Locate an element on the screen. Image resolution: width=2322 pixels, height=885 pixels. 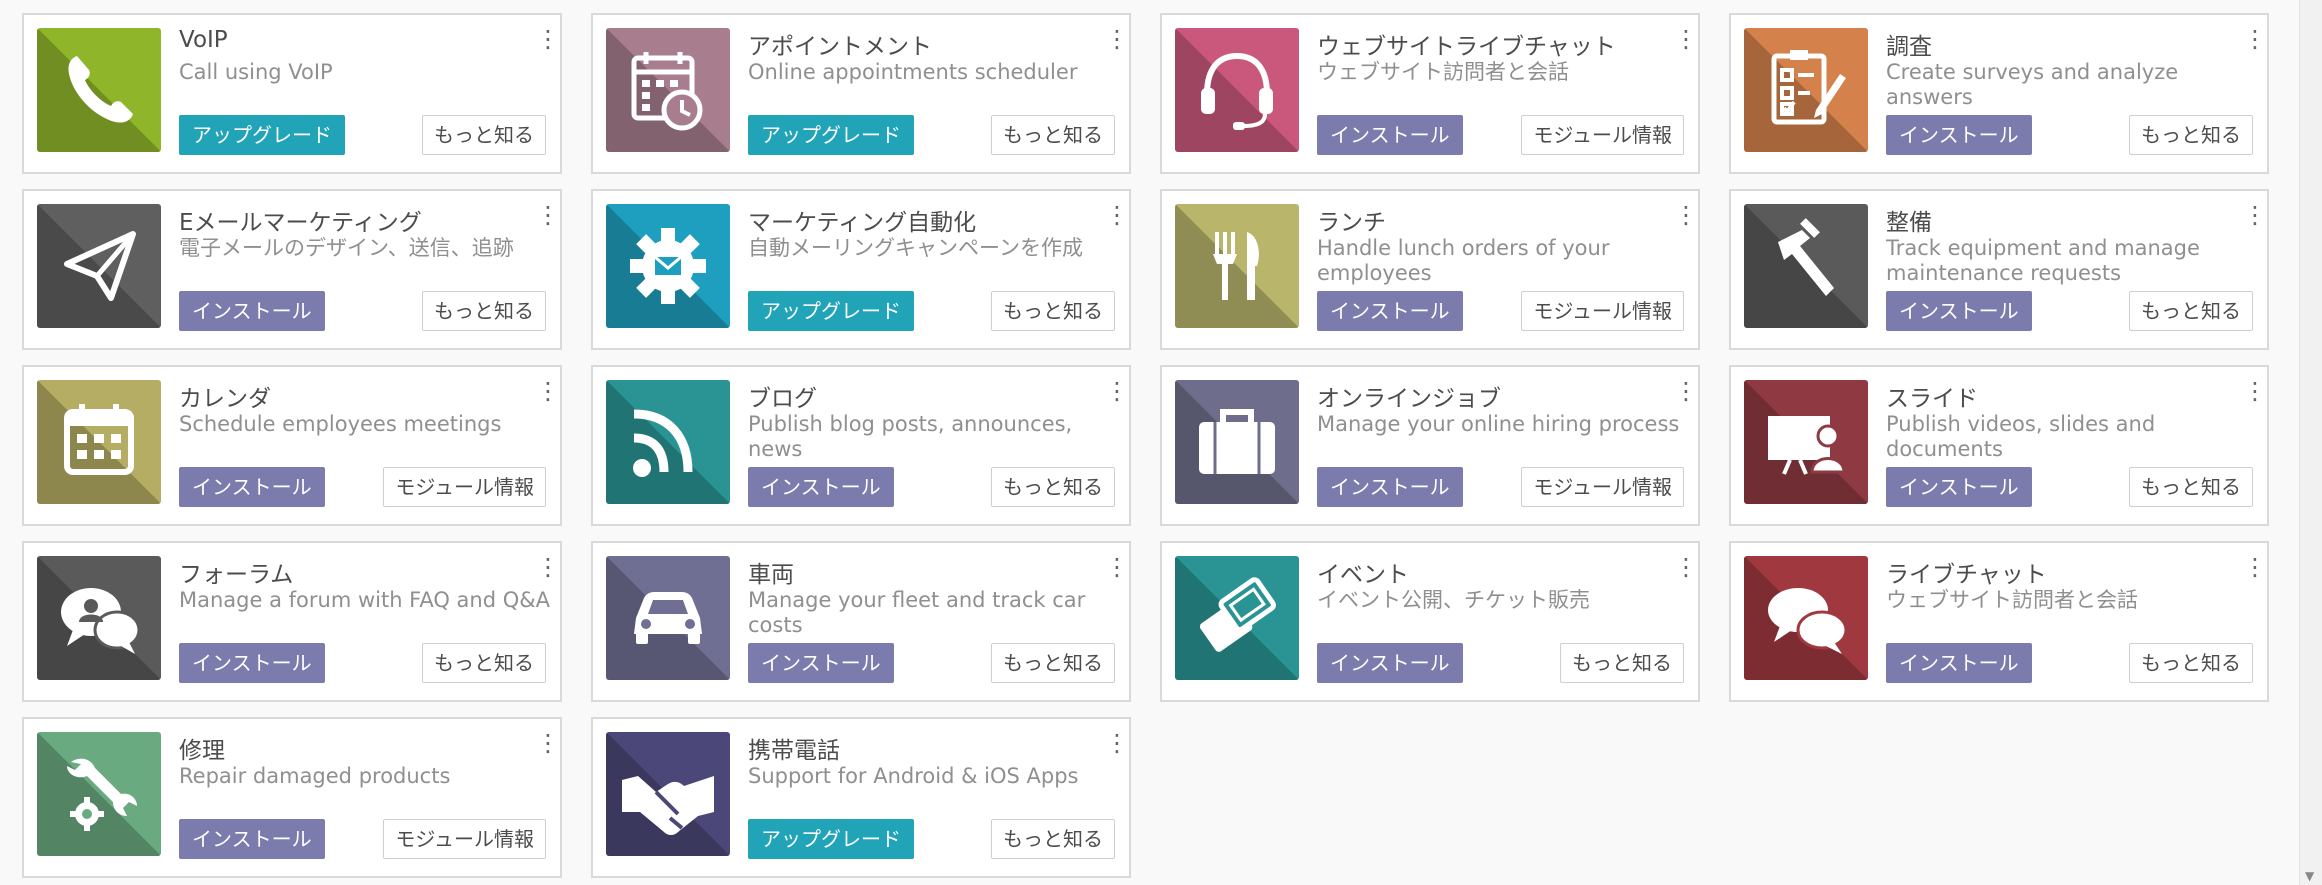
app-title: フォーラム is located at coordinates (236, 575).